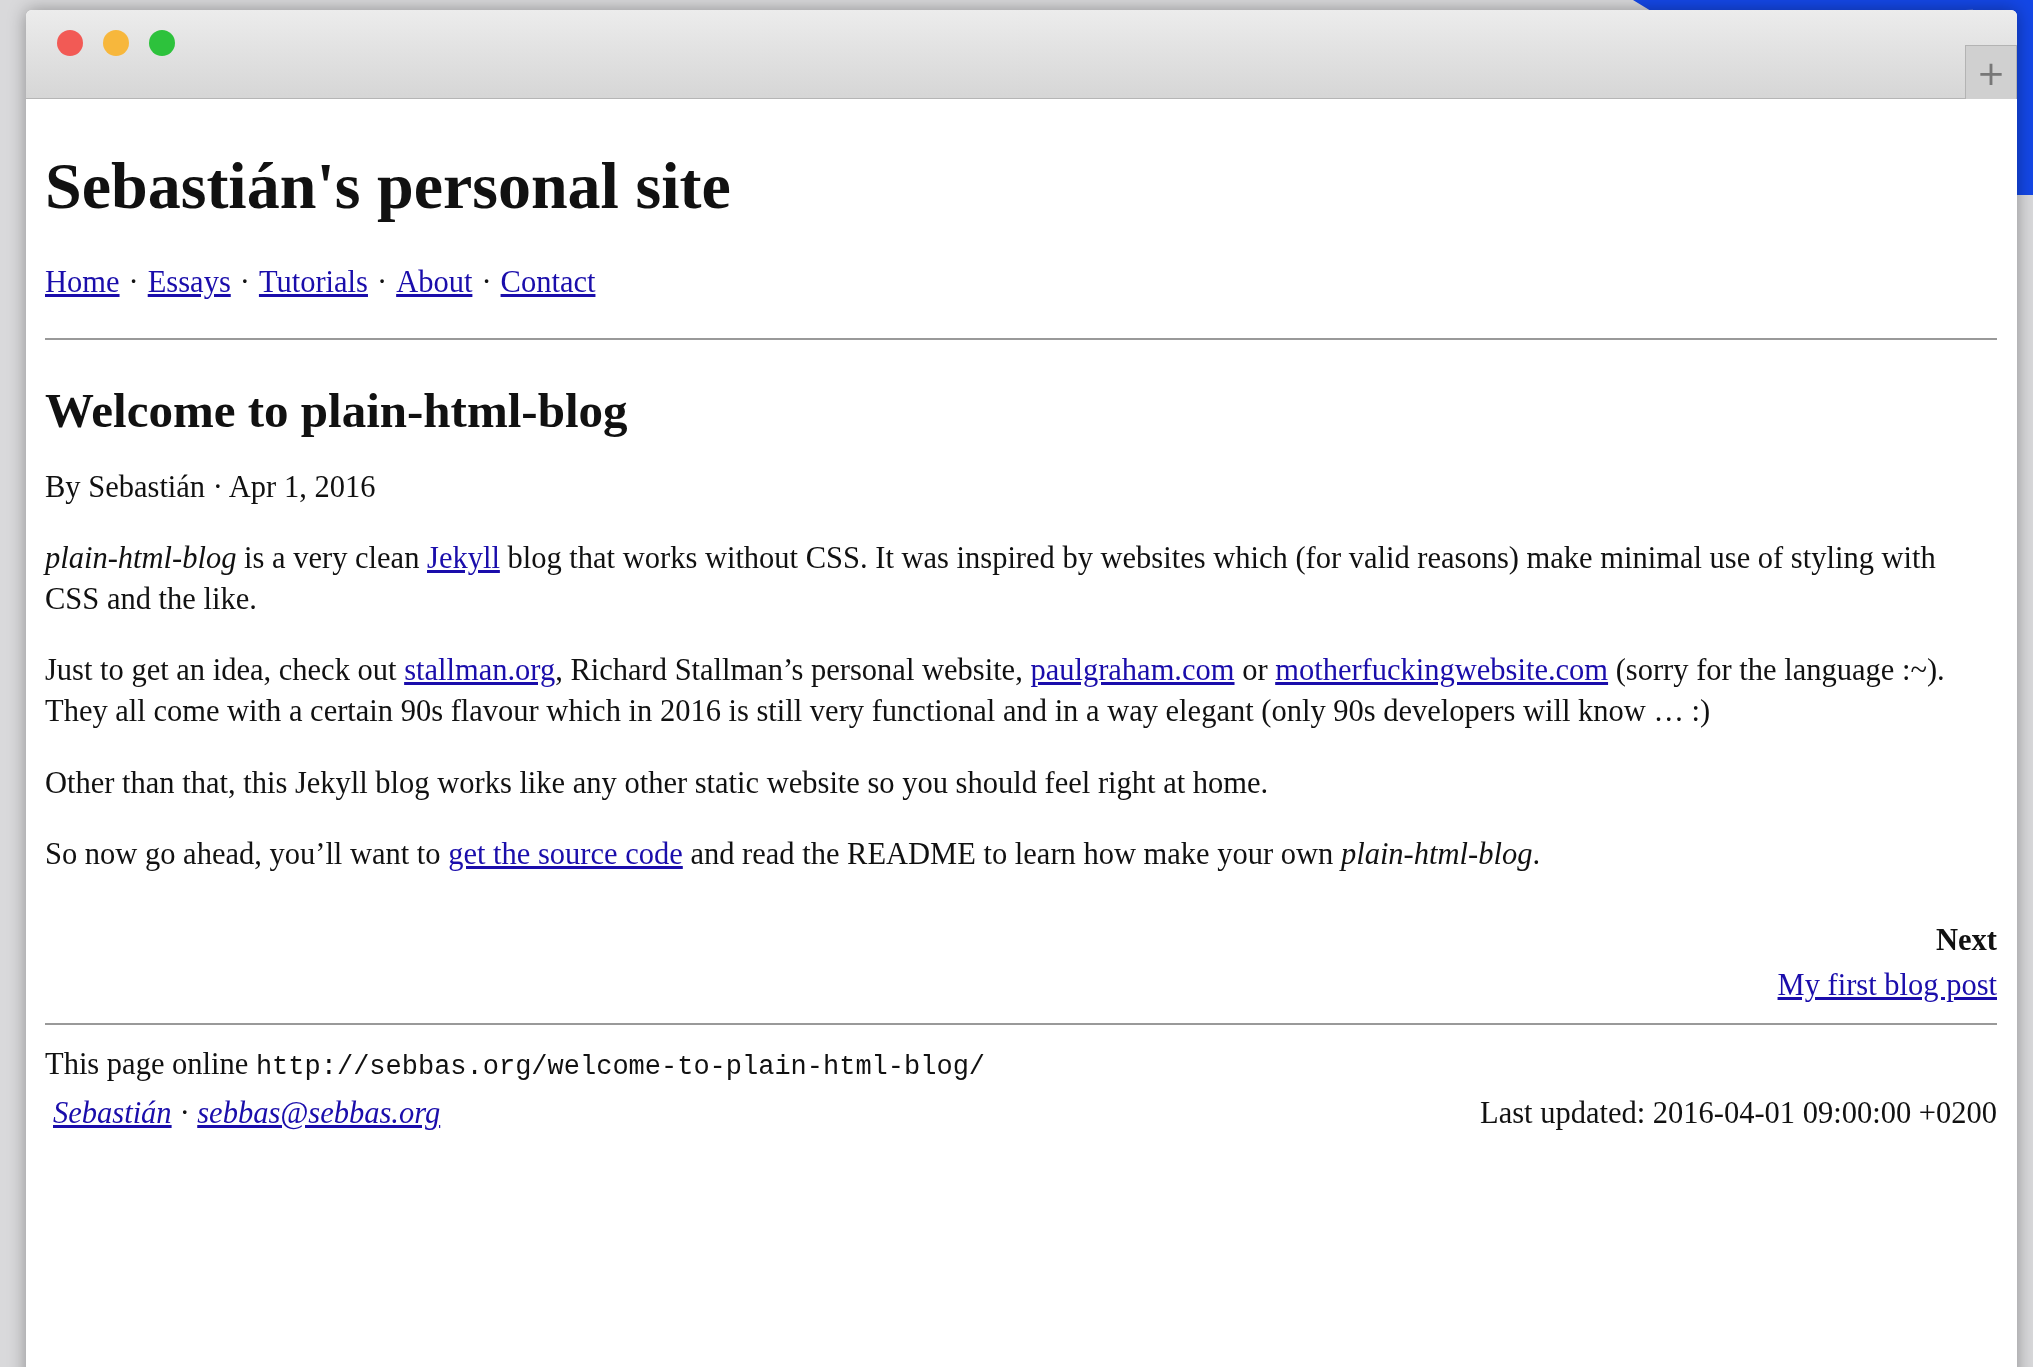 Image resolution: width=2033 pixels, height=1367 pixels. Describe the element at coordinates (793, 854) in the screenshot. I see `paragraph: So now go ahead, you’ll want to get the source code and read the README to learn how make your own plain-html-blog.` at that location.